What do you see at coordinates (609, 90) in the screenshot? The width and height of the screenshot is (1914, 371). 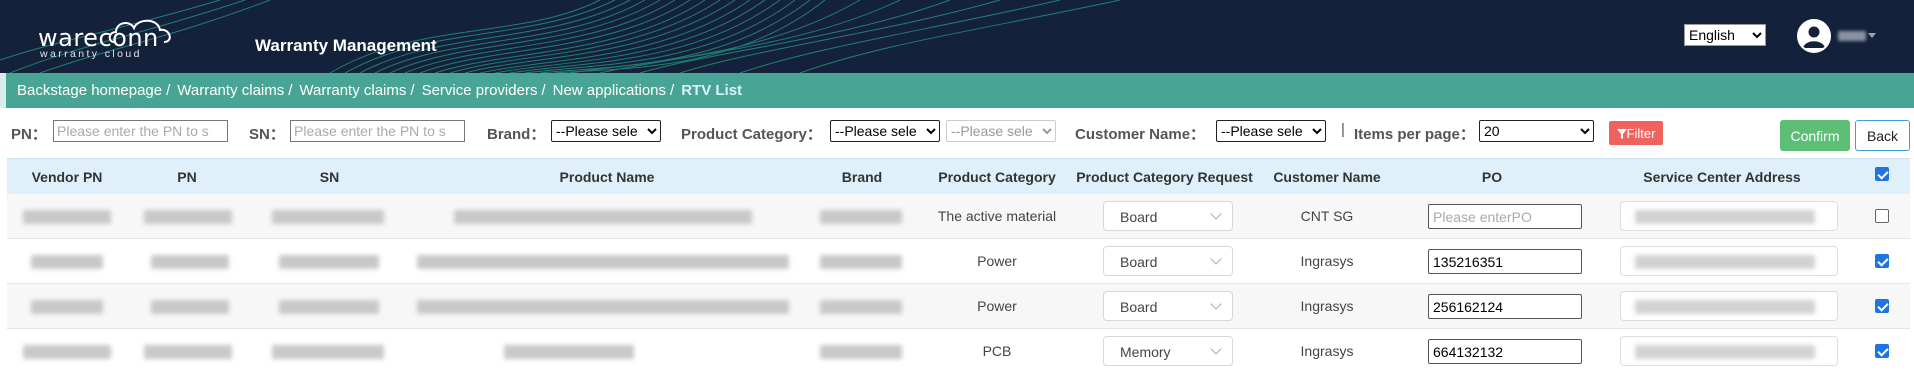 I see `breadcrumb-item: New applications` at bounding box center [609, 90].